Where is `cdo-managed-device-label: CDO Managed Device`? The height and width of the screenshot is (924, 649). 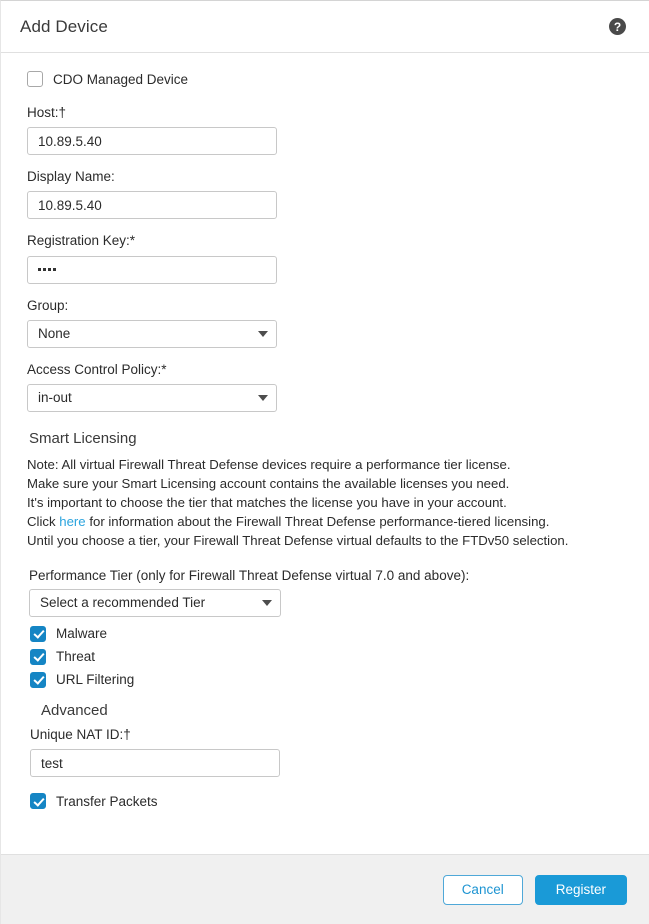
cdo-managed-device-label: CDO Managed Device is located at coordinates (121, 79).